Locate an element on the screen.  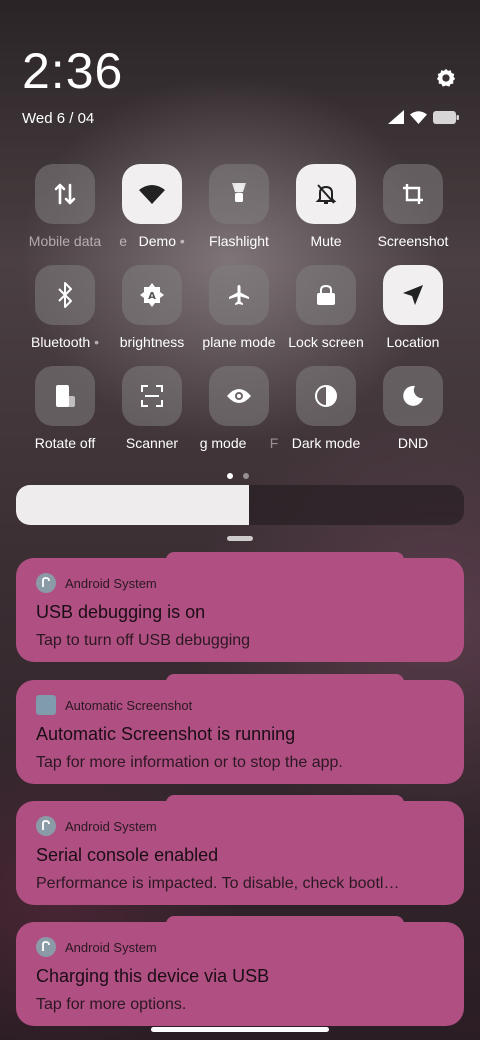
tile-label: DND is located at coordinates (413, 443).